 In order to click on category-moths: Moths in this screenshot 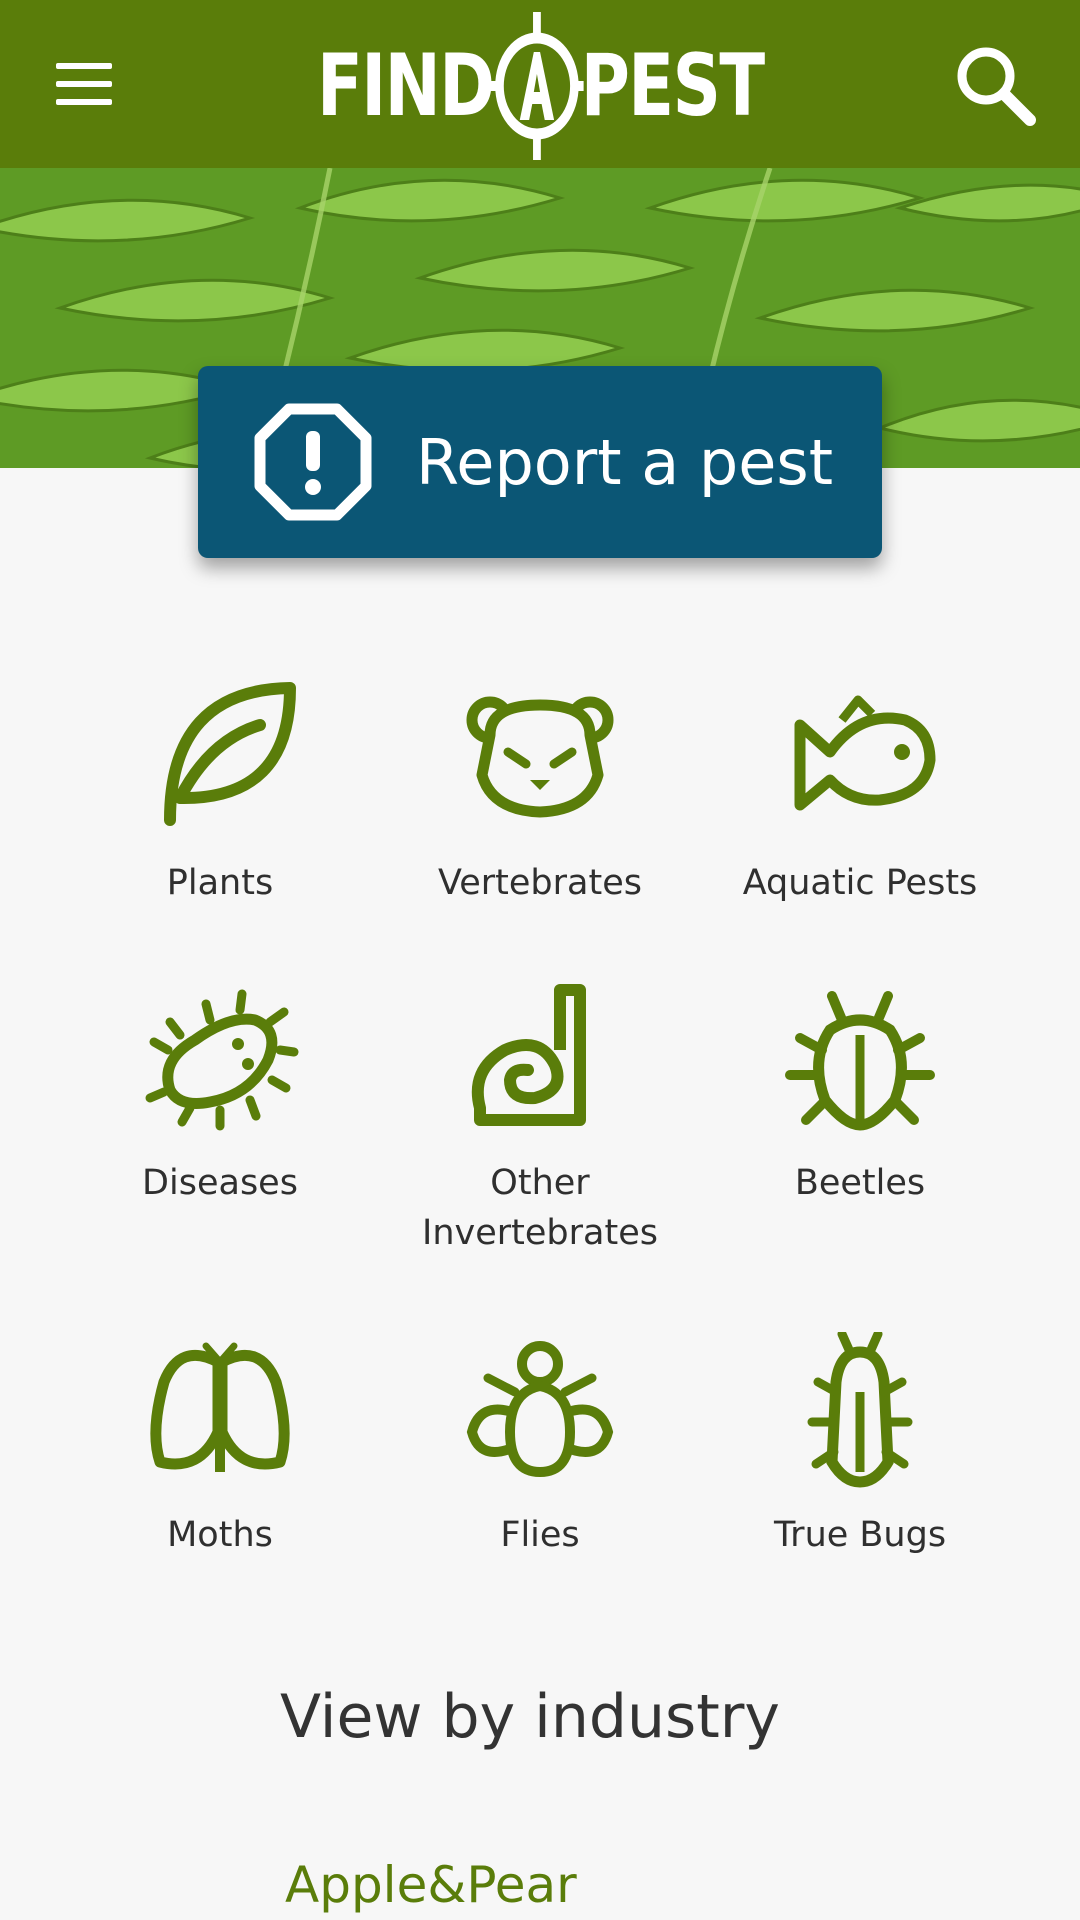, I will do `click(220, 1446)`.